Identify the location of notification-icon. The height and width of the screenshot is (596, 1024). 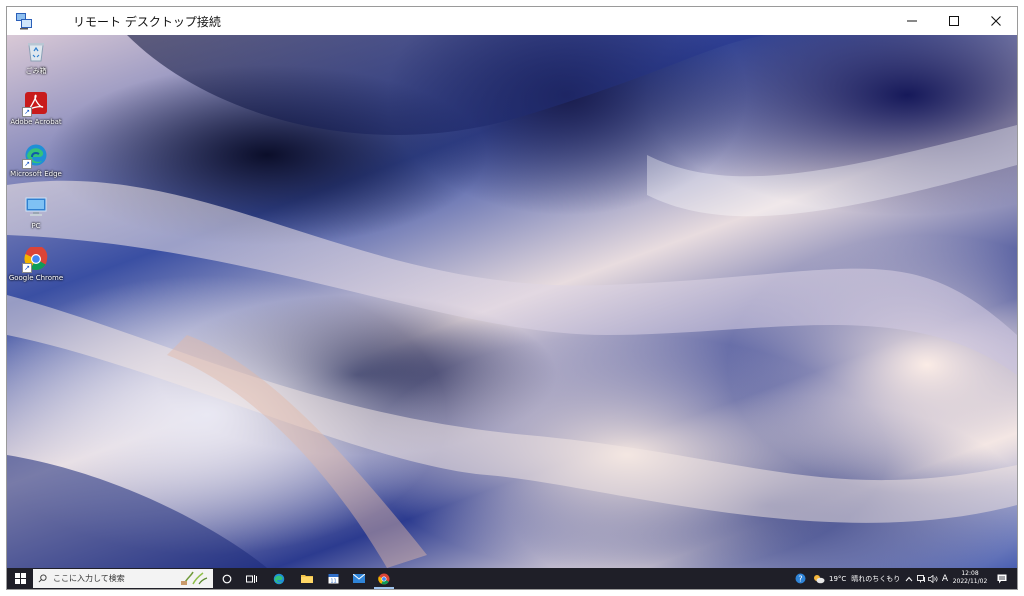
(1002, 578).